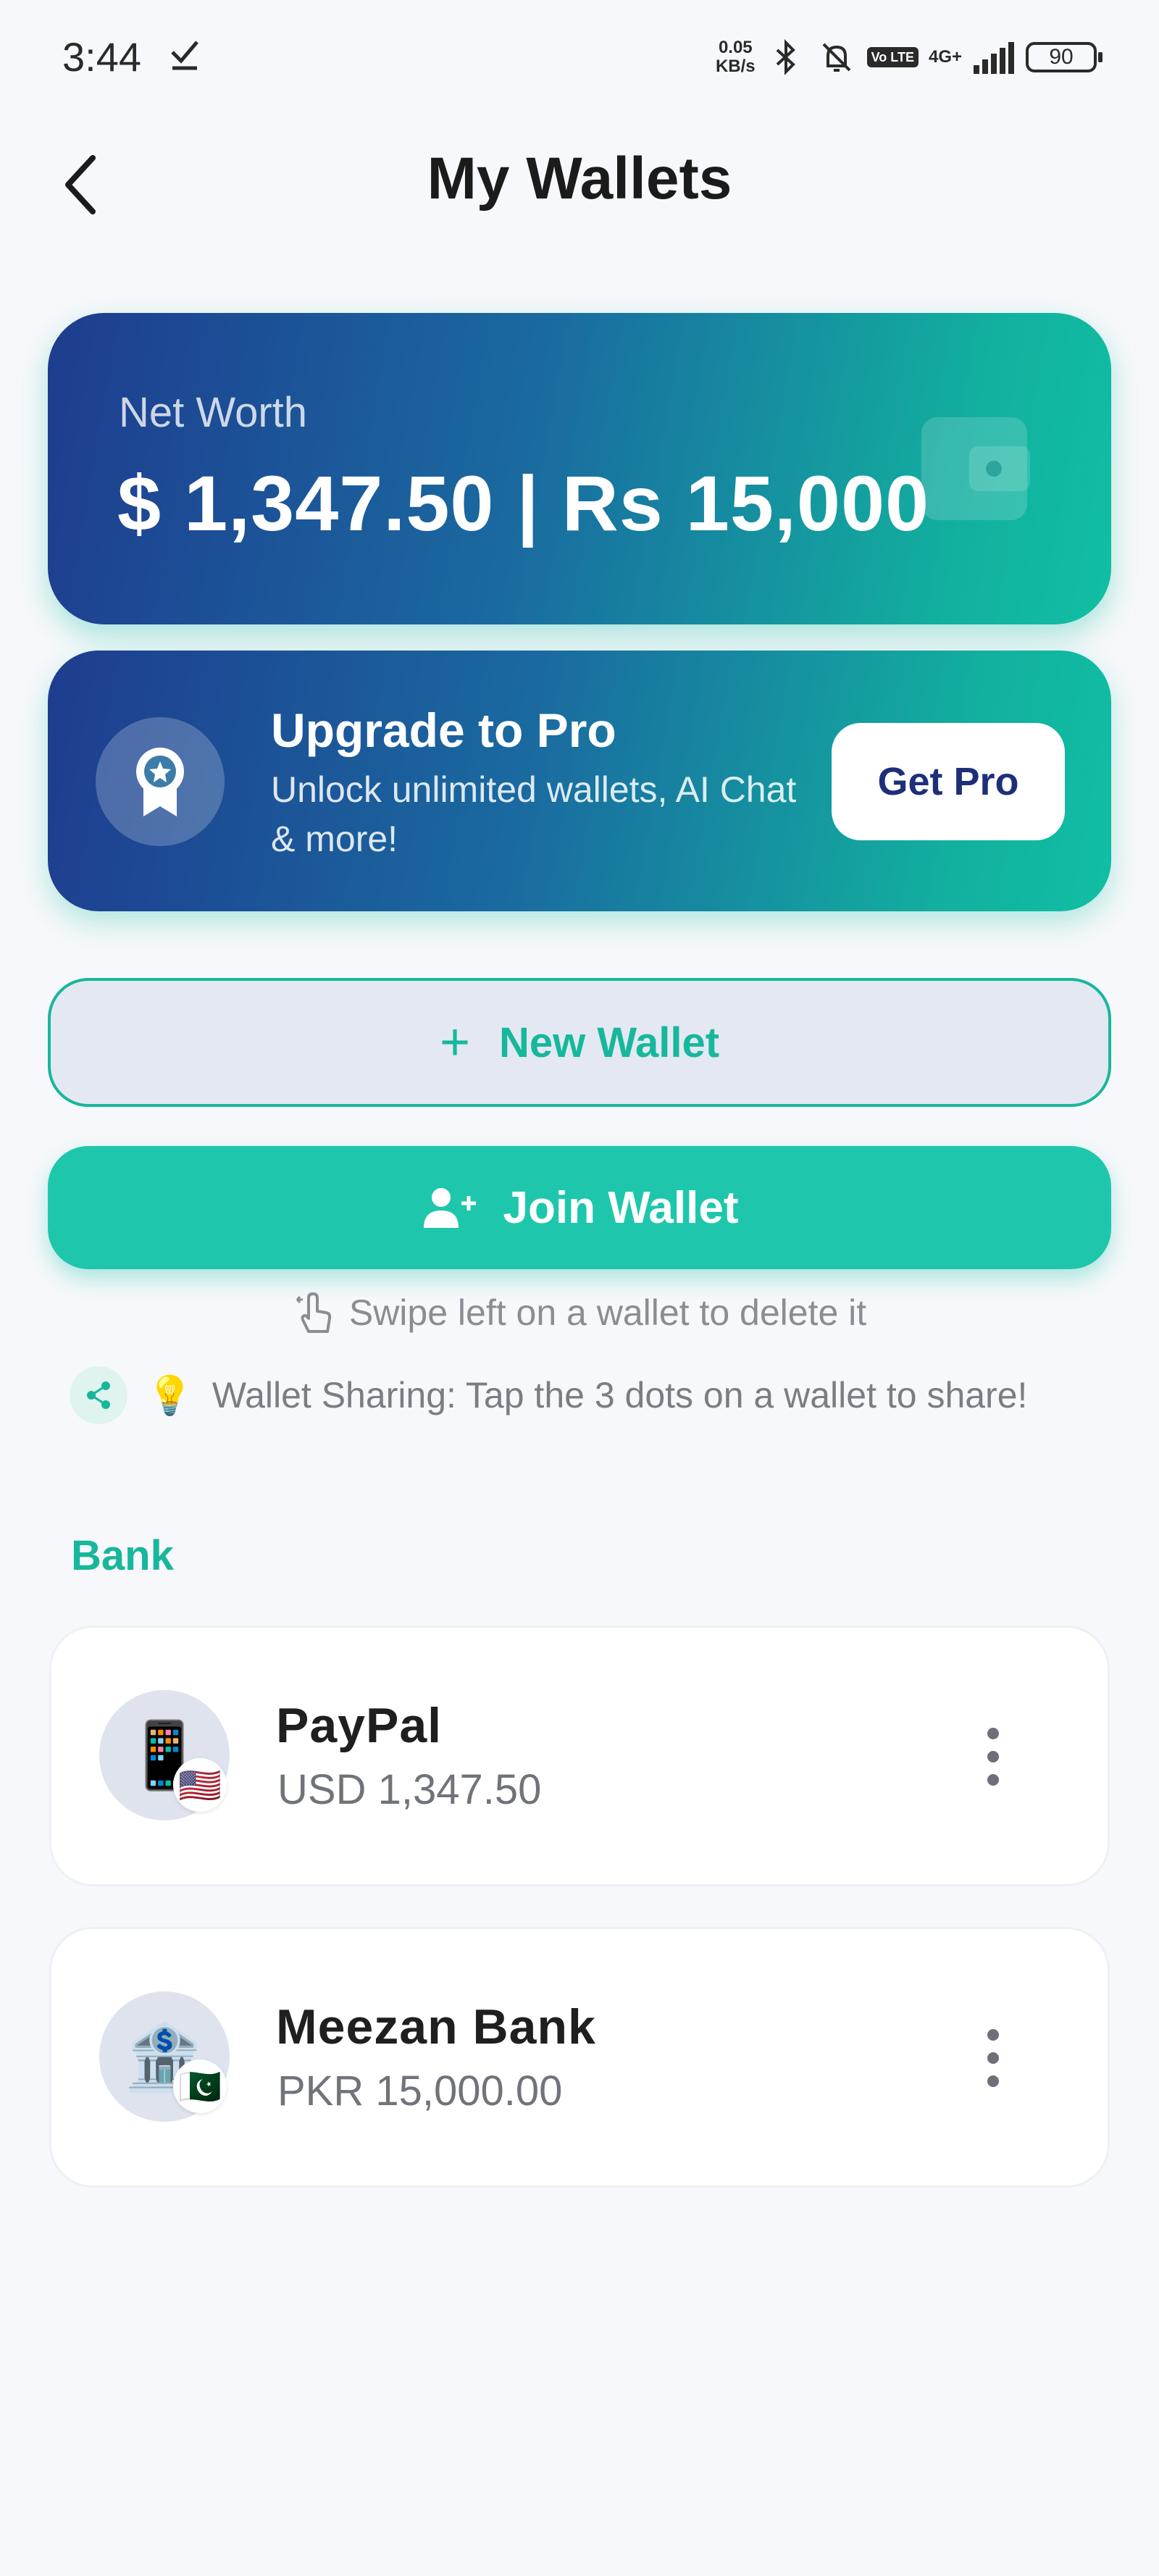  What do you see at coordinates (785, 57) in the screenshot?
I see `bluetooth-icon` at bounding box center [785, 57].